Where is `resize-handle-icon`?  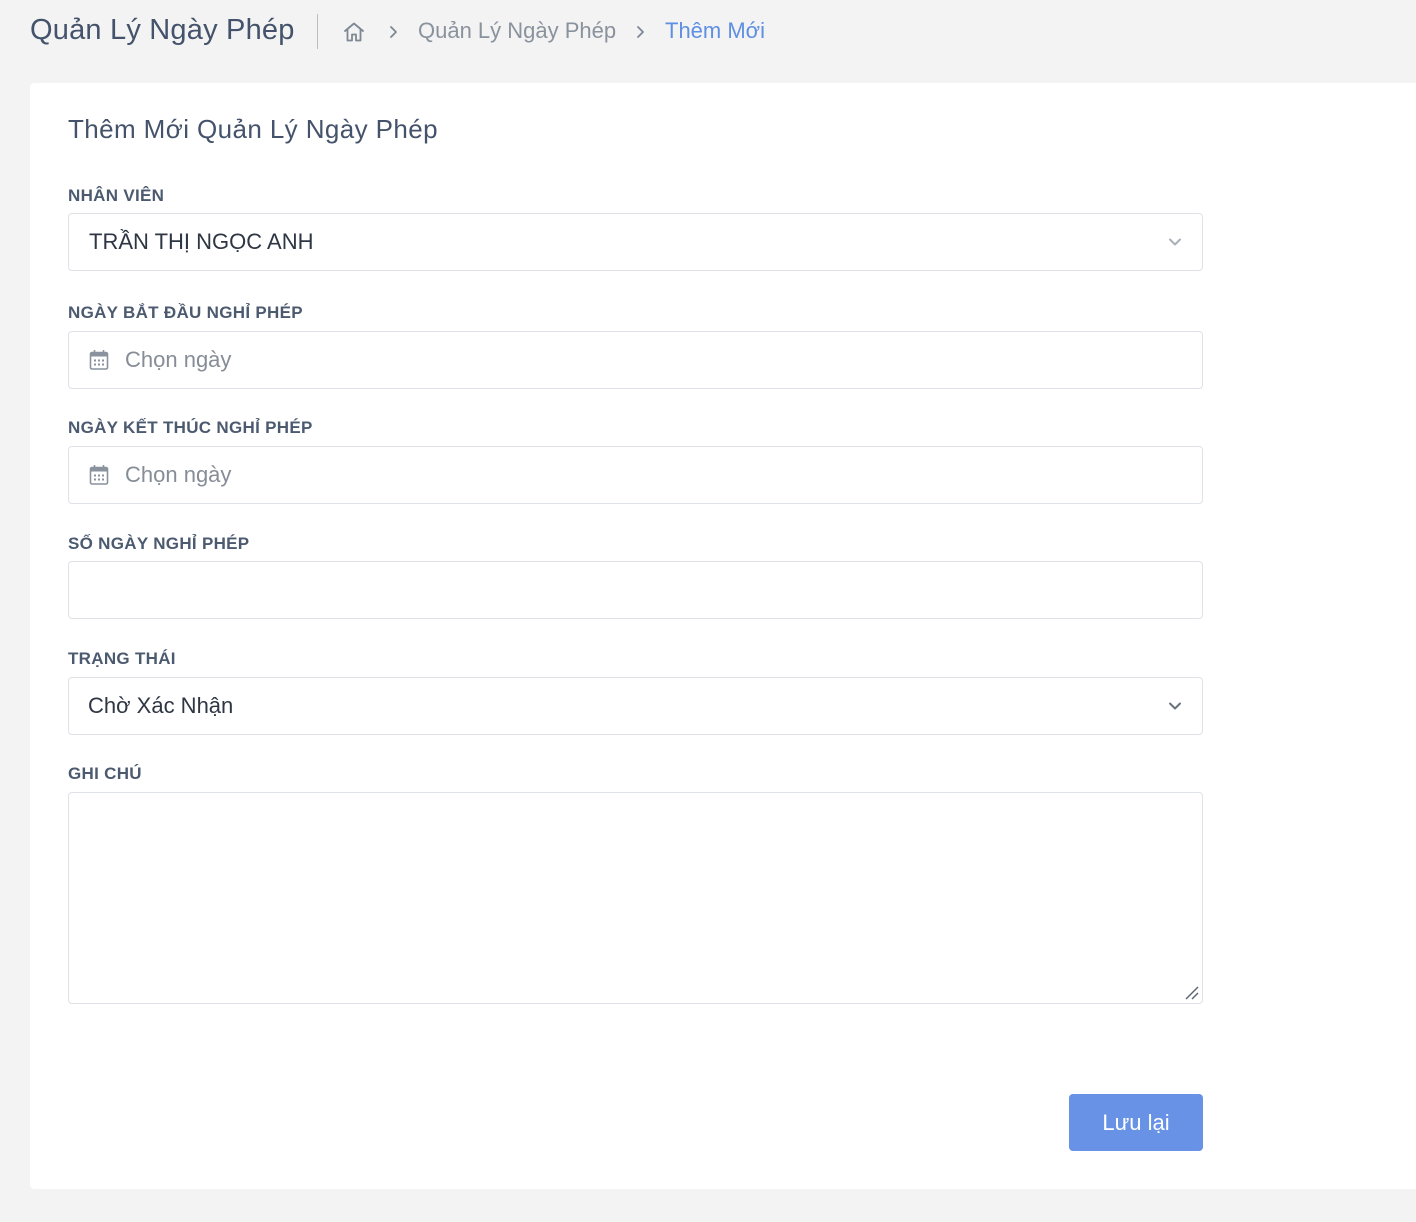
resize-handle-icon is located at coordinates (1192, 993).